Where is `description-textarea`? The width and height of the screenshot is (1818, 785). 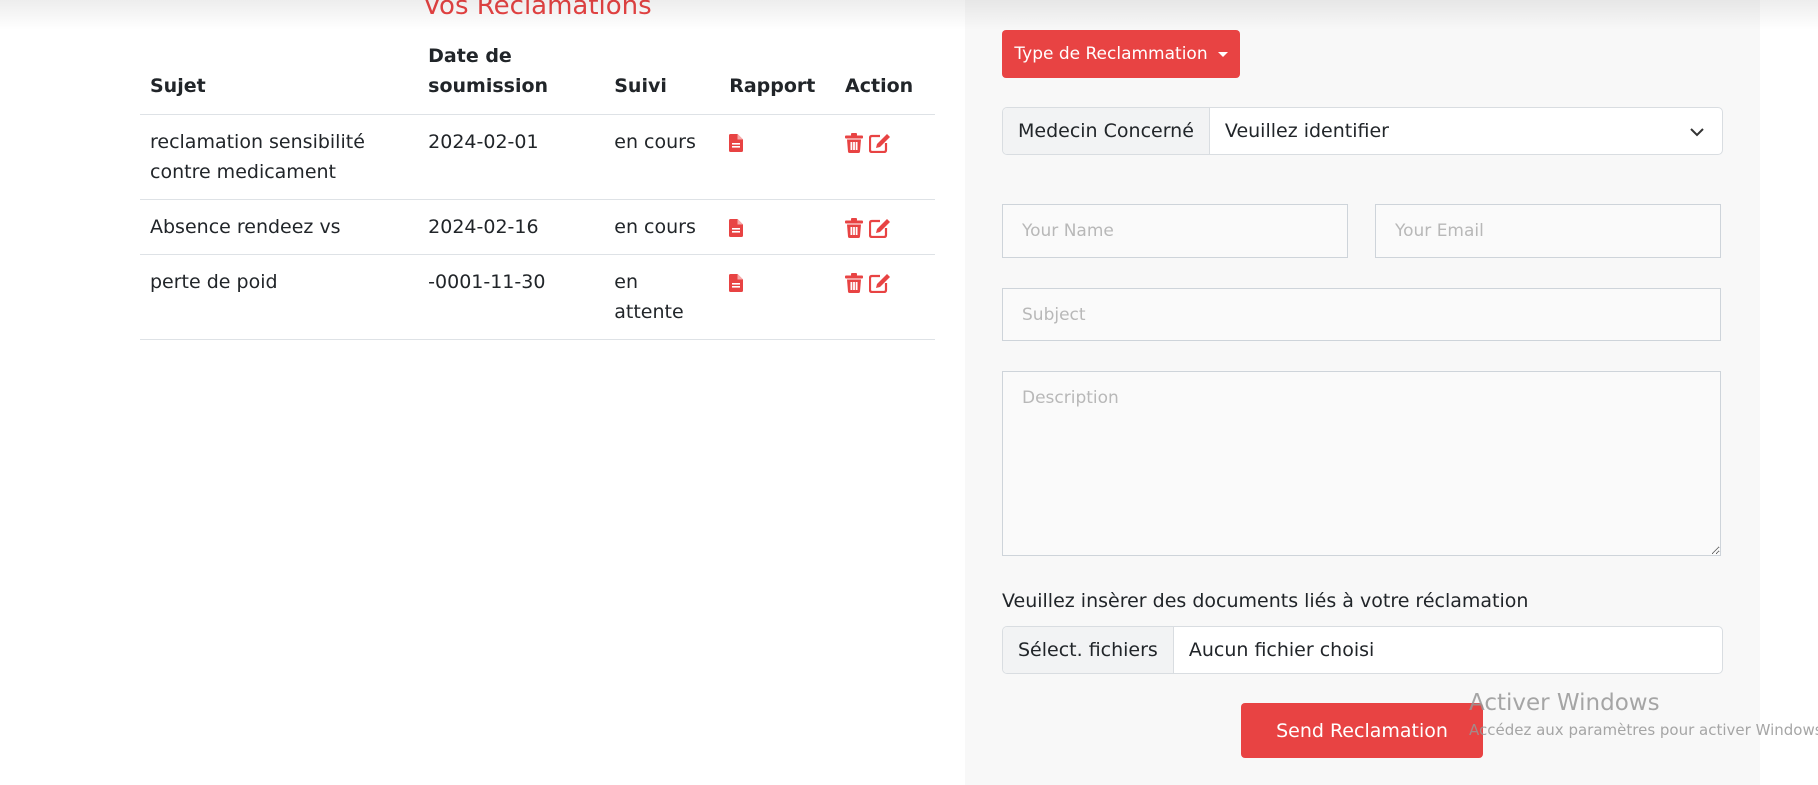
description-textarea is located at coordinates (1361, 463).